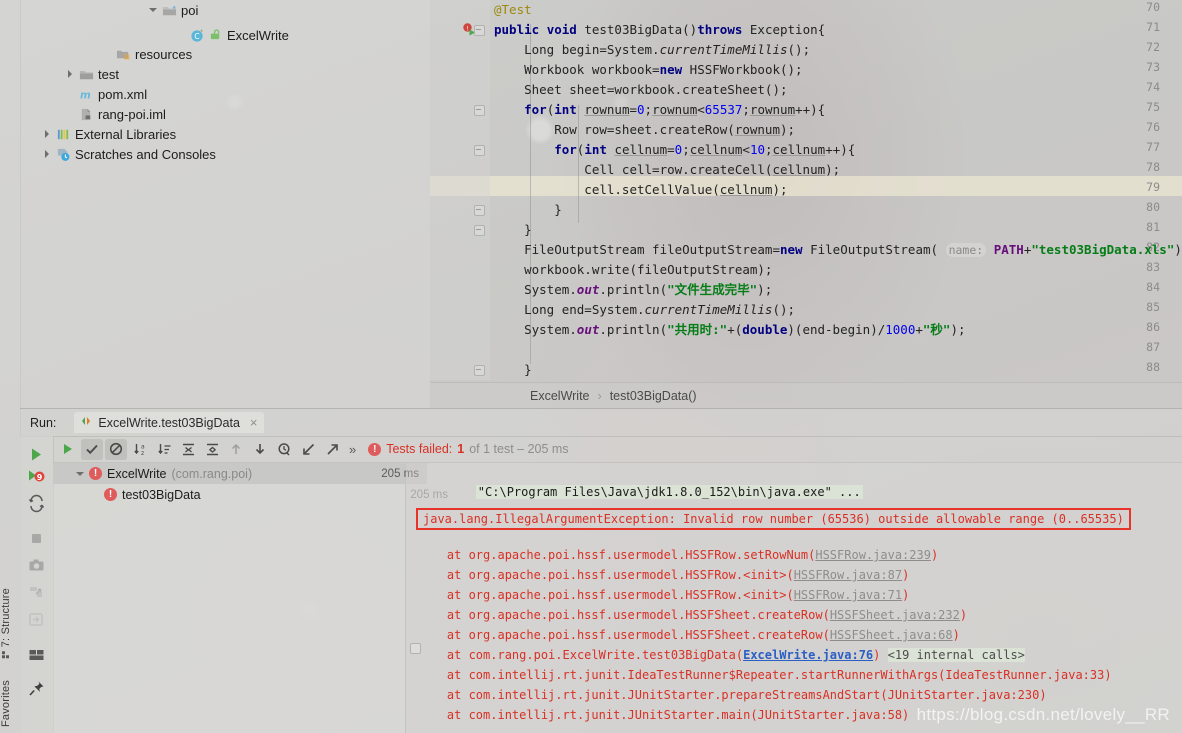 The image size is (1182, 733). What do you see at coordinates (86, 422) in the screenshot?
I see `test-state-icon` at bounding box center [86, 422].